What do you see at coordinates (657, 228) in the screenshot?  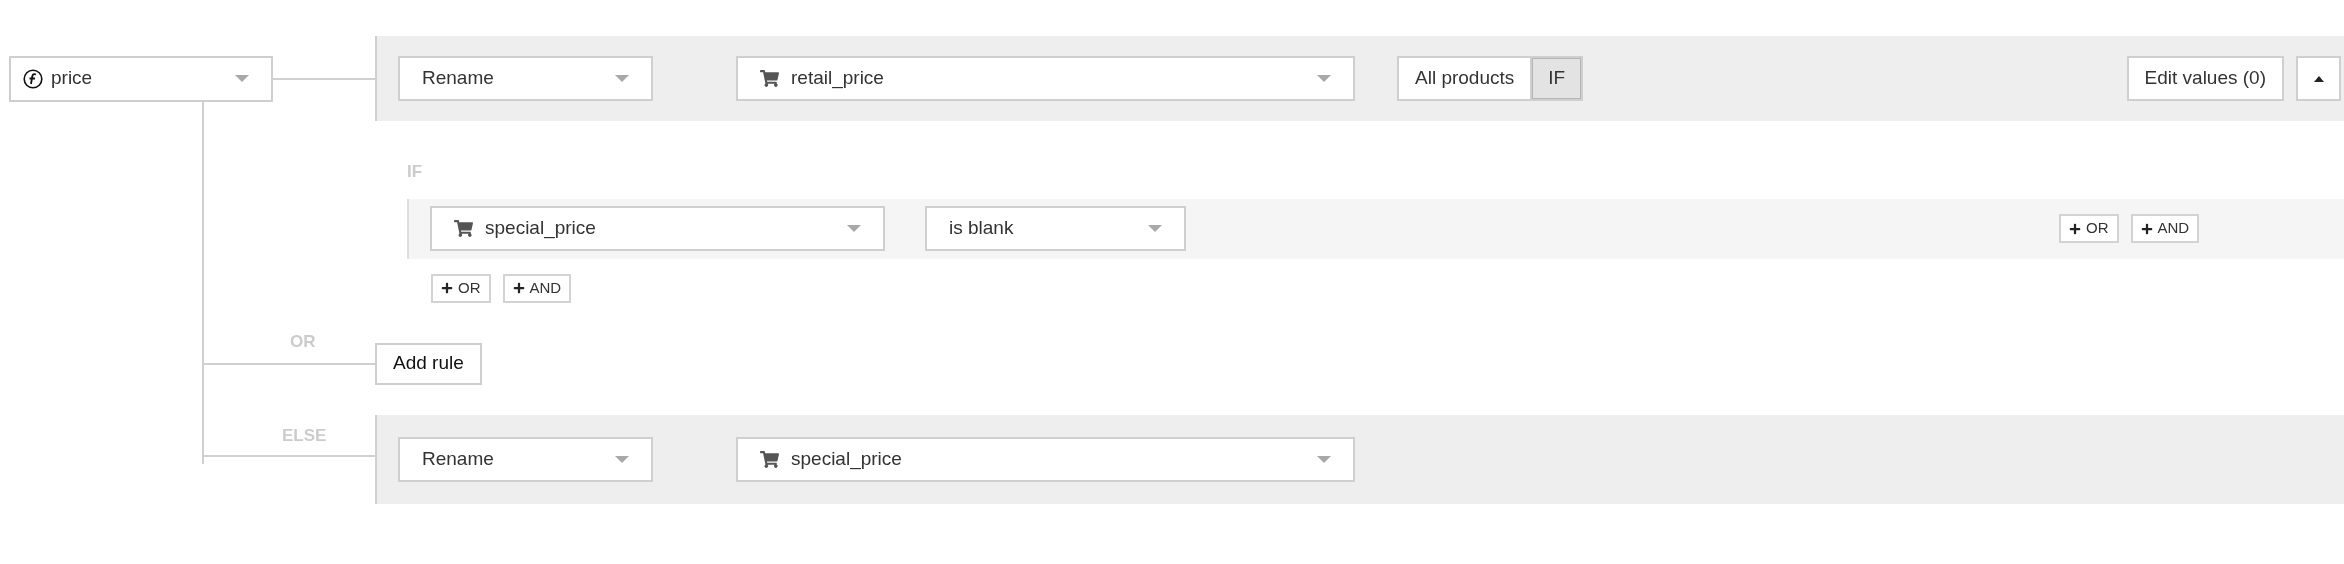 I see `condition-field-select: special_price` at bounding box center [657, 228].